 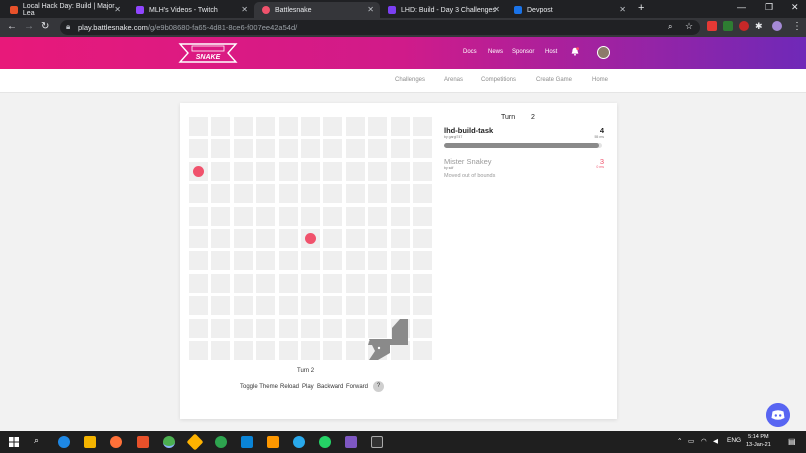 I want to click on toggle-theme-button: Toggle Theme, so click(x=259, y=387).